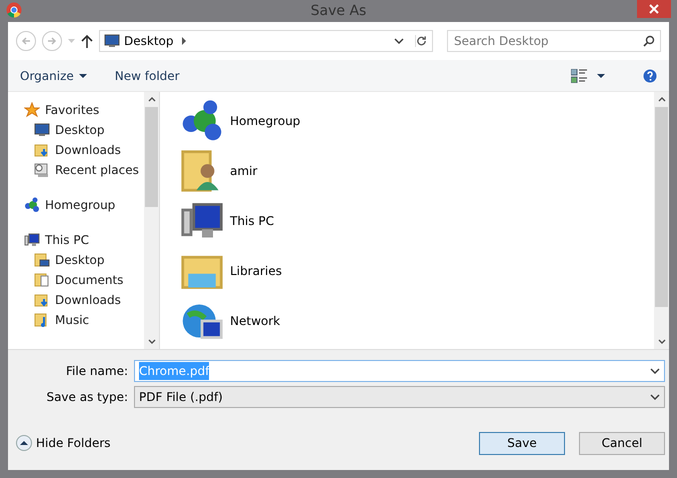  I want to click on folder-monitor-icon, so click(42, 260).